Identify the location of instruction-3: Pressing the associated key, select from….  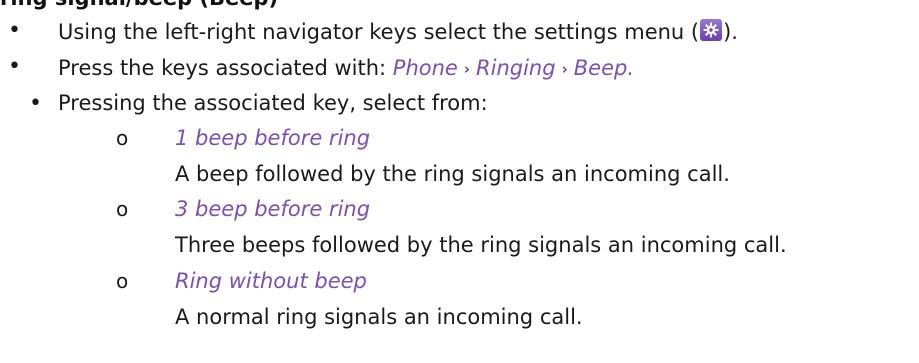
(273, 103).